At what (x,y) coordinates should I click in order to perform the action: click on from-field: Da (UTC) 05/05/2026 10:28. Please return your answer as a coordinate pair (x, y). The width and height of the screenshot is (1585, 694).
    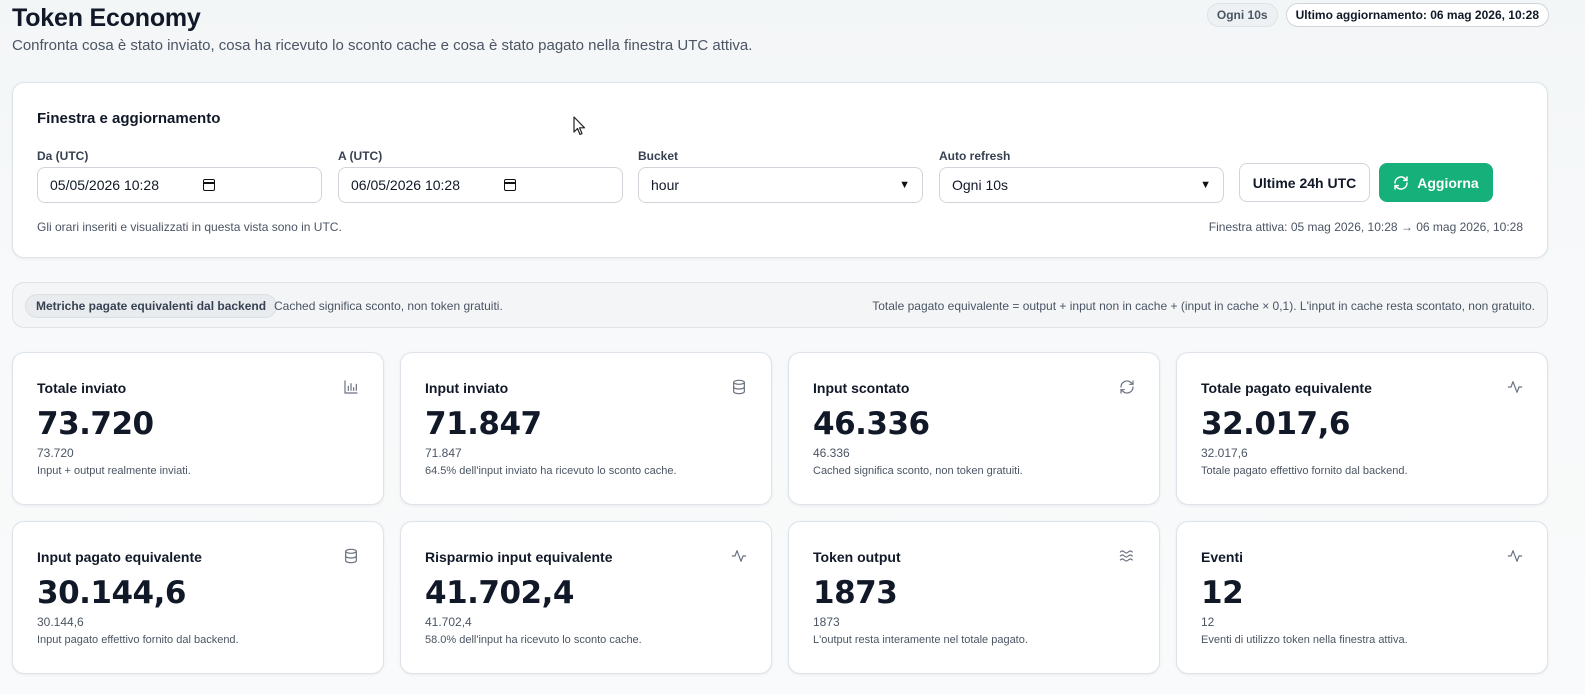
    Looking at the image, I should click on (179, 176).